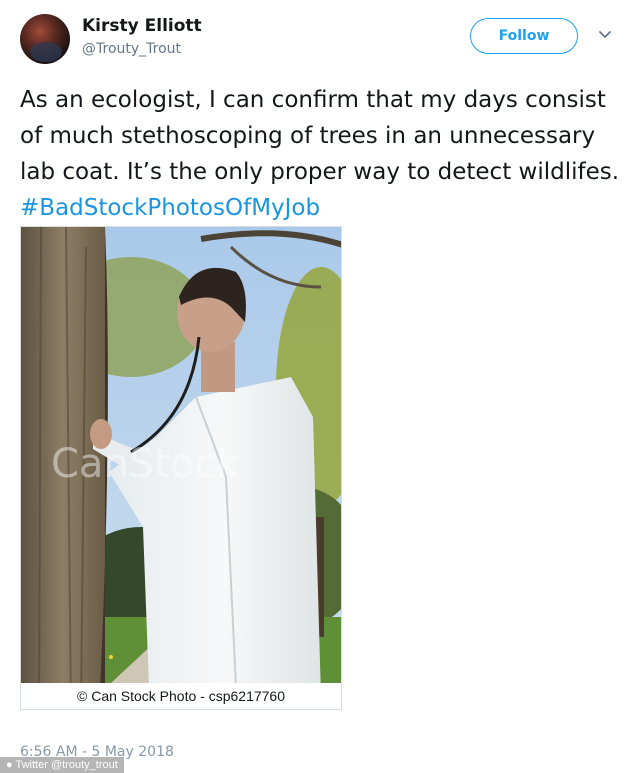 The height and width of the screenshot is (773, 634). What do you see at coordinates (145, 464) in the screenshot?
I see `photo-watermark: CanStock` at bounding box center [145, 464].